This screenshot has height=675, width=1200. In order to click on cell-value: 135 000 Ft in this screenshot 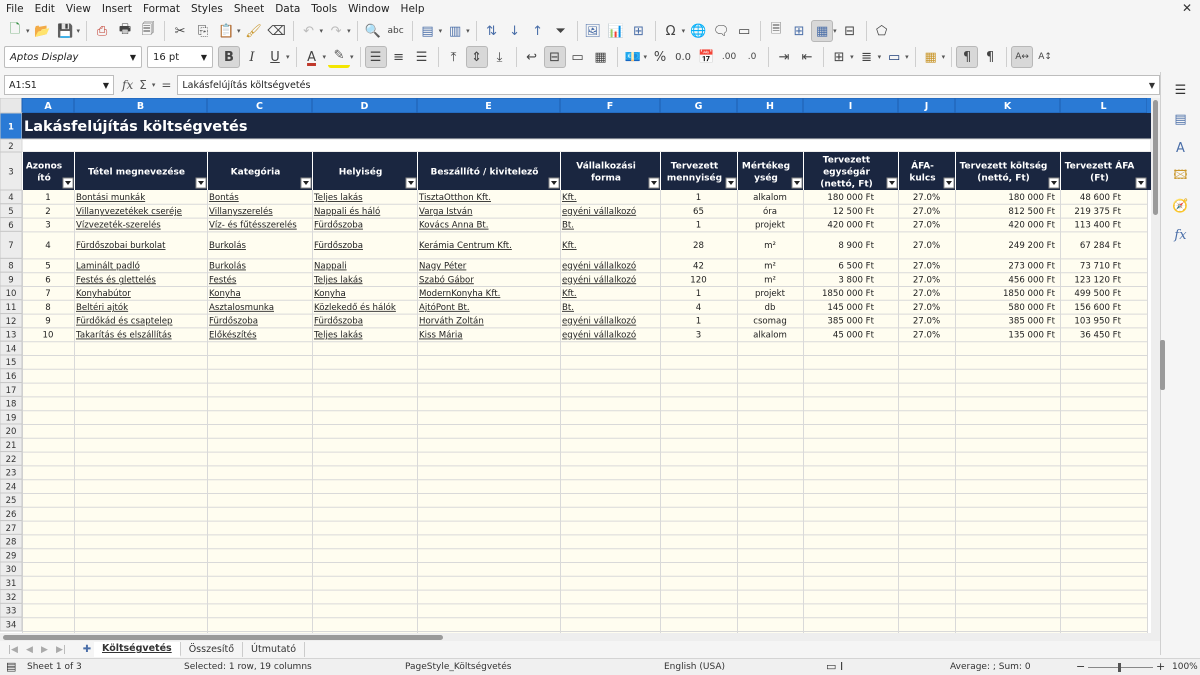, I will do `click(1031, 336)`.